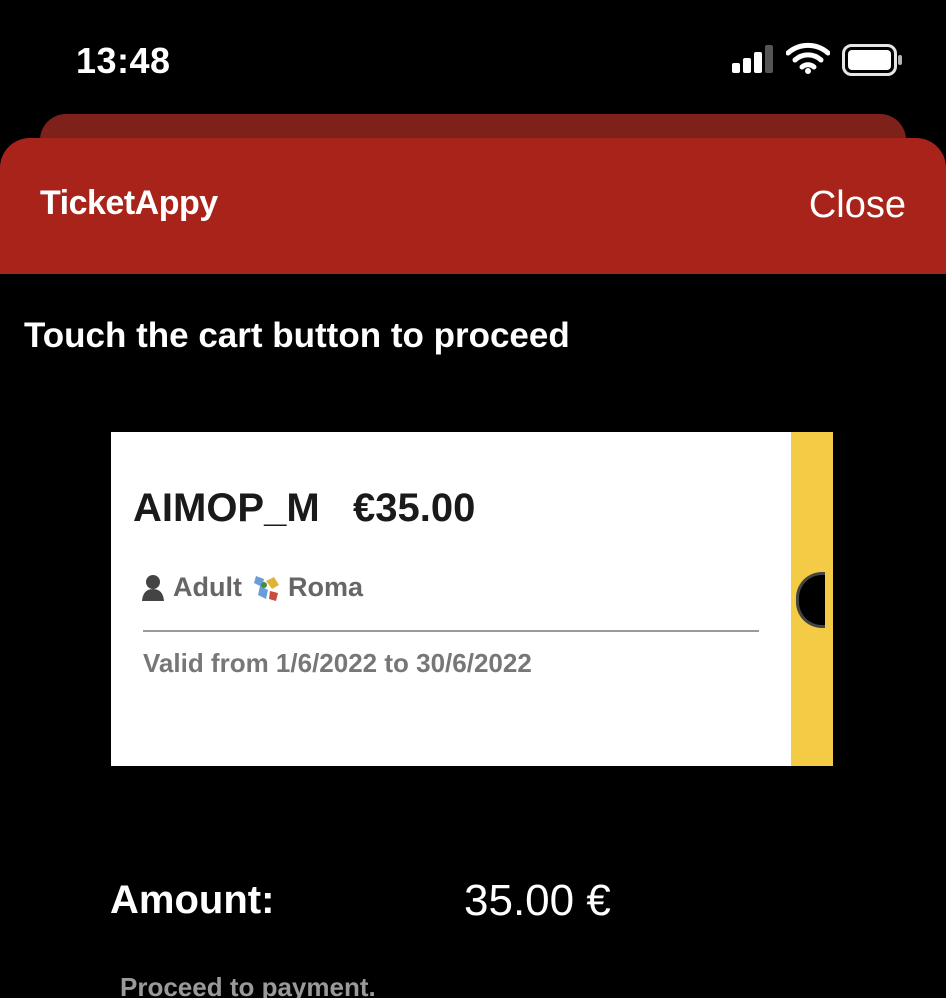 The width and height of the screenshot is (946, 998). What do you see at coordinates (325, 587) in the screenshot?
I see `zone-name: Roma` at bounding box center [325, 587].